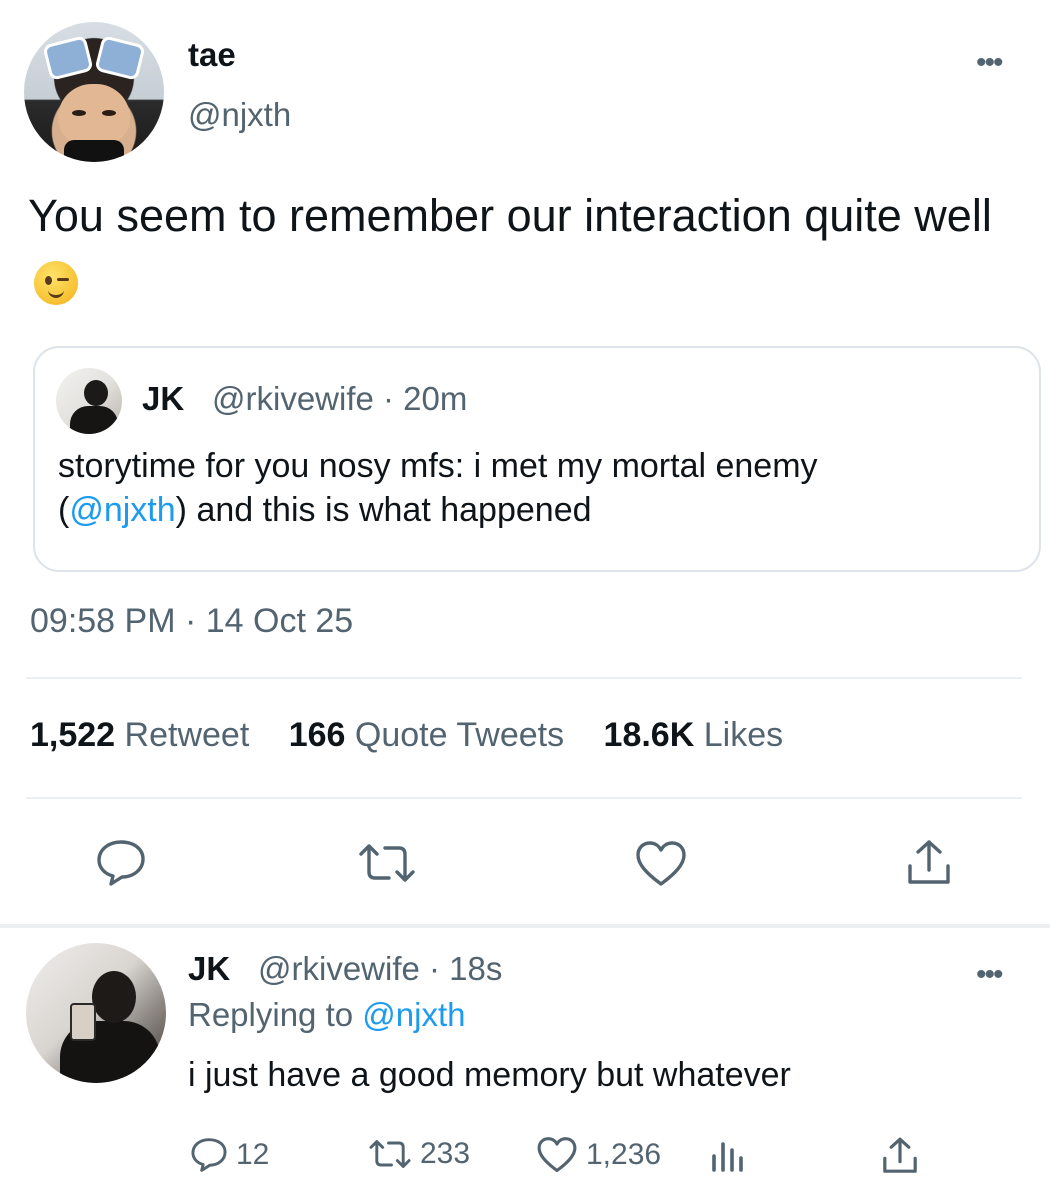  What do you see at coordinates (94, 115) in the screenshot?
I see `avatar-face` at bounding box center [94, 115].